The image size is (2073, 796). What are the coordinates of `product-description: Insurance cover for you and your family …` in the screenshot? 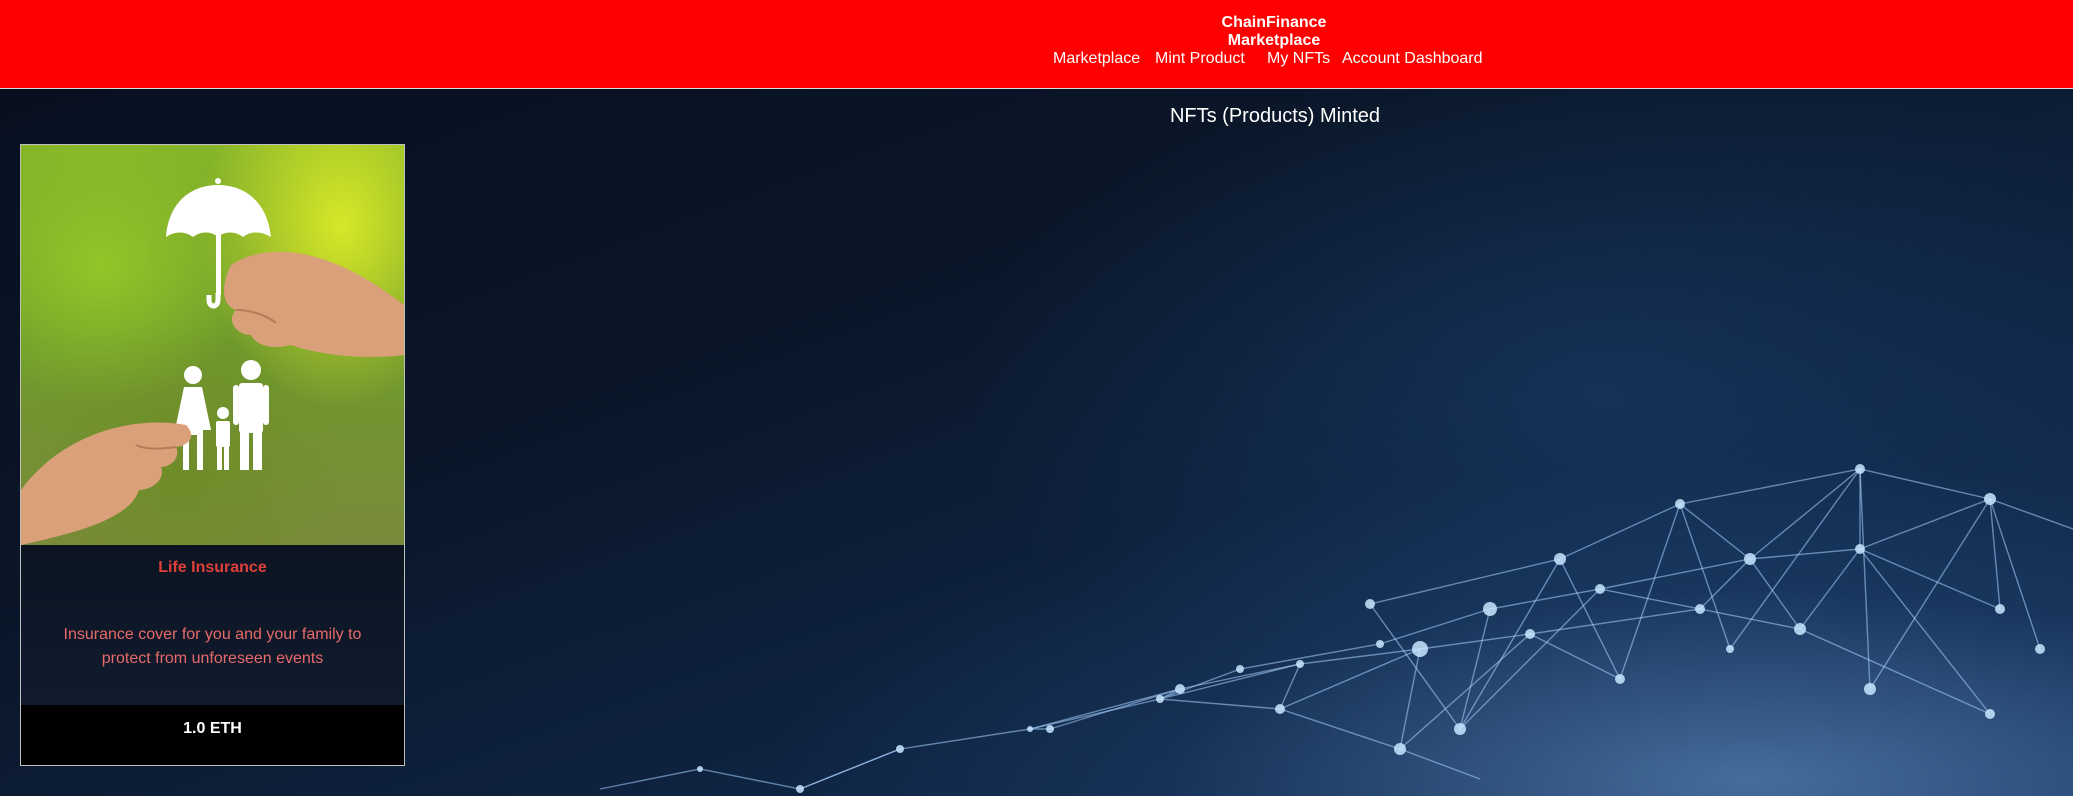 It's located at (212, 646).